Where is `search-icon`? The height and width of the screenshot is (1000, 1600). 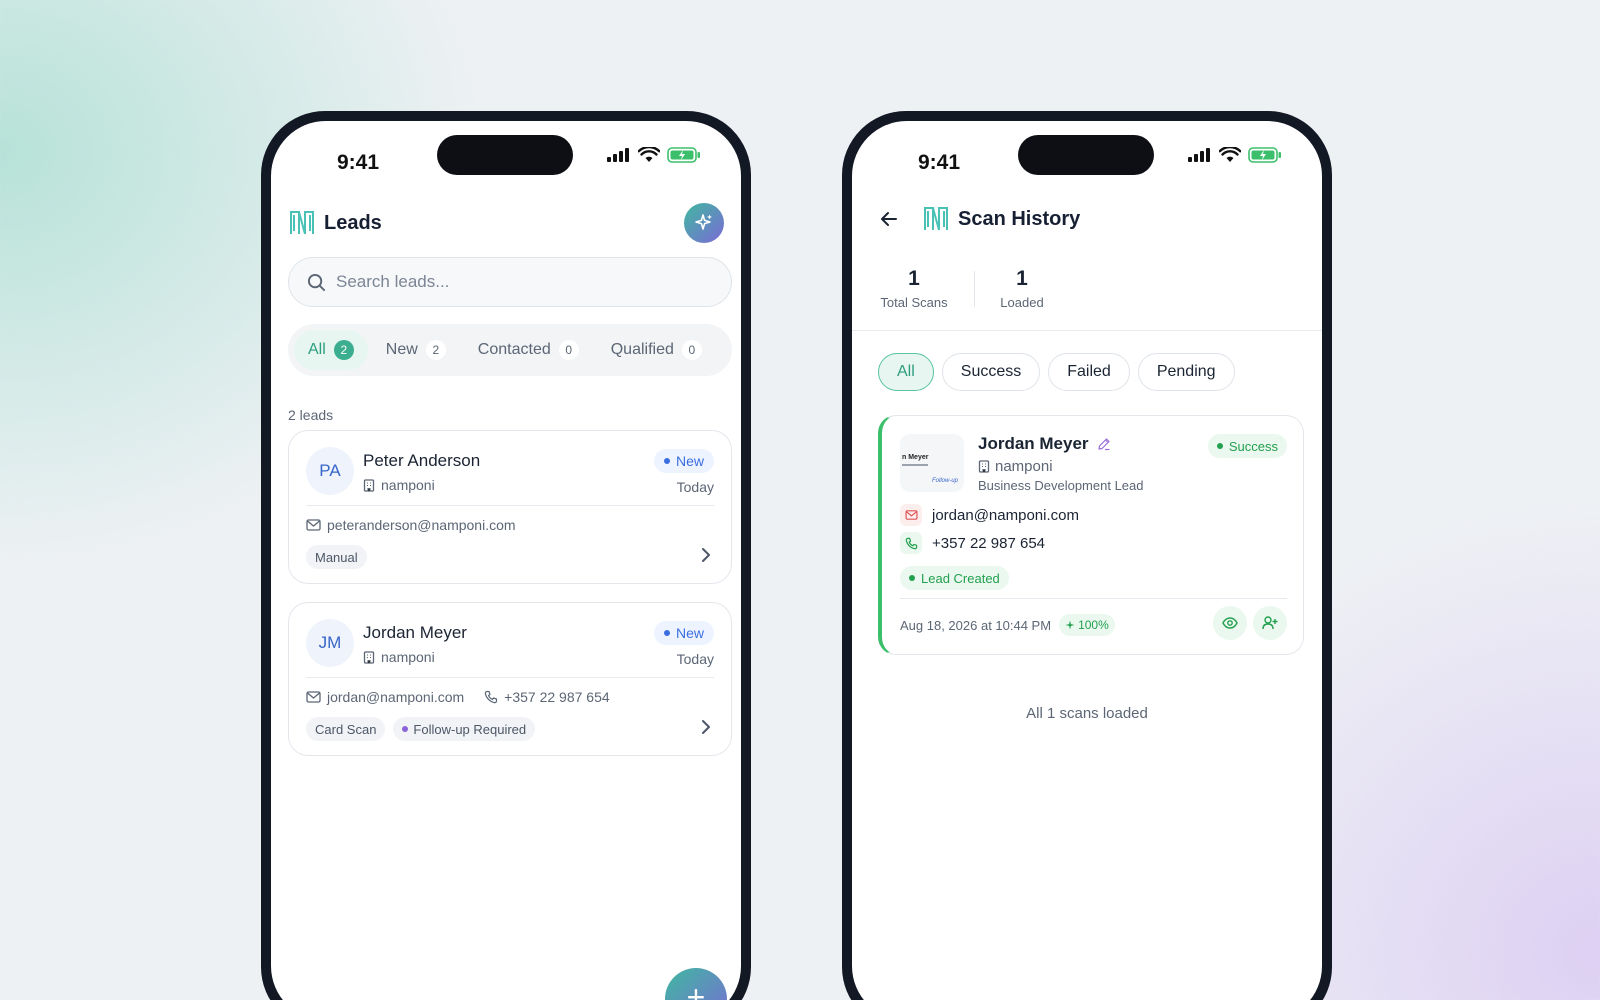
search-icon is located at coordinates (316, 282).